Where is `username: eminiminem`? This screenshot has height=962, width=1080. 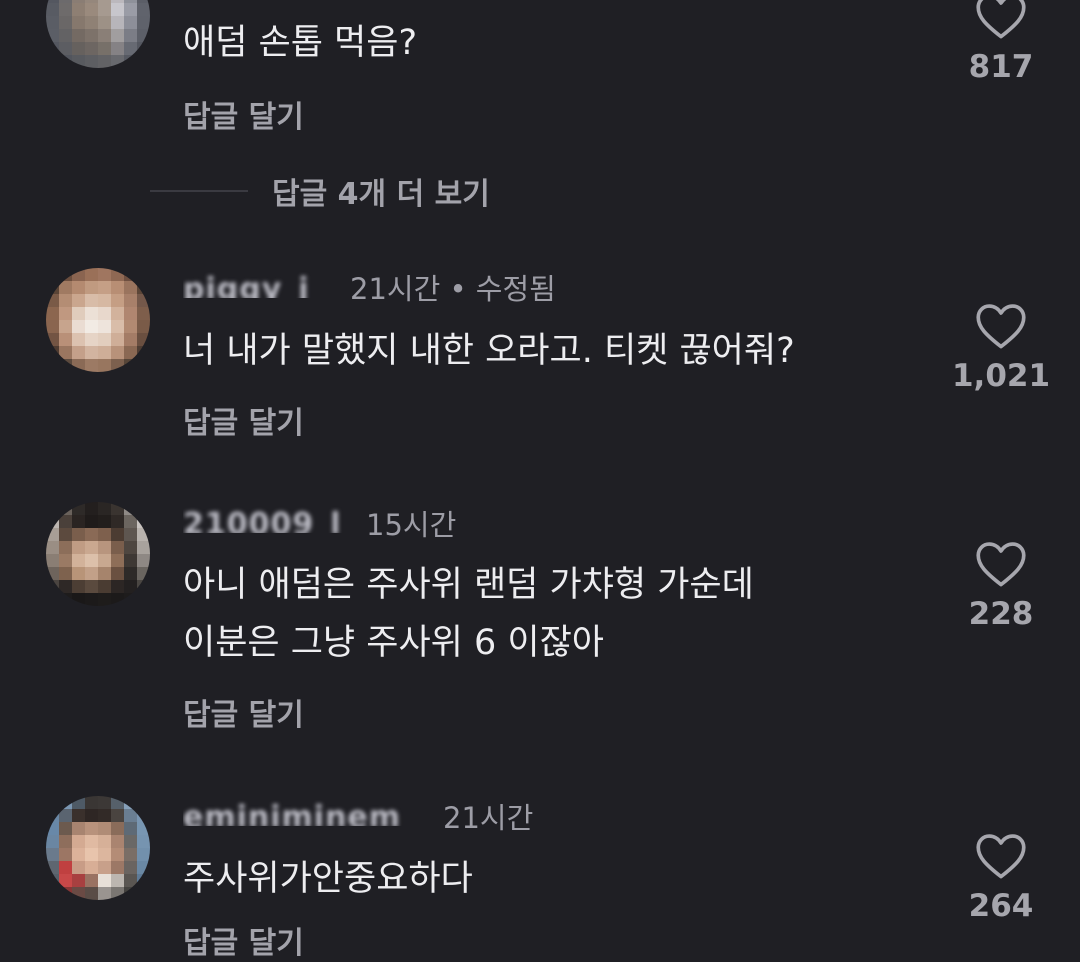
username: eminiminem is located at coordinates (308, 813).